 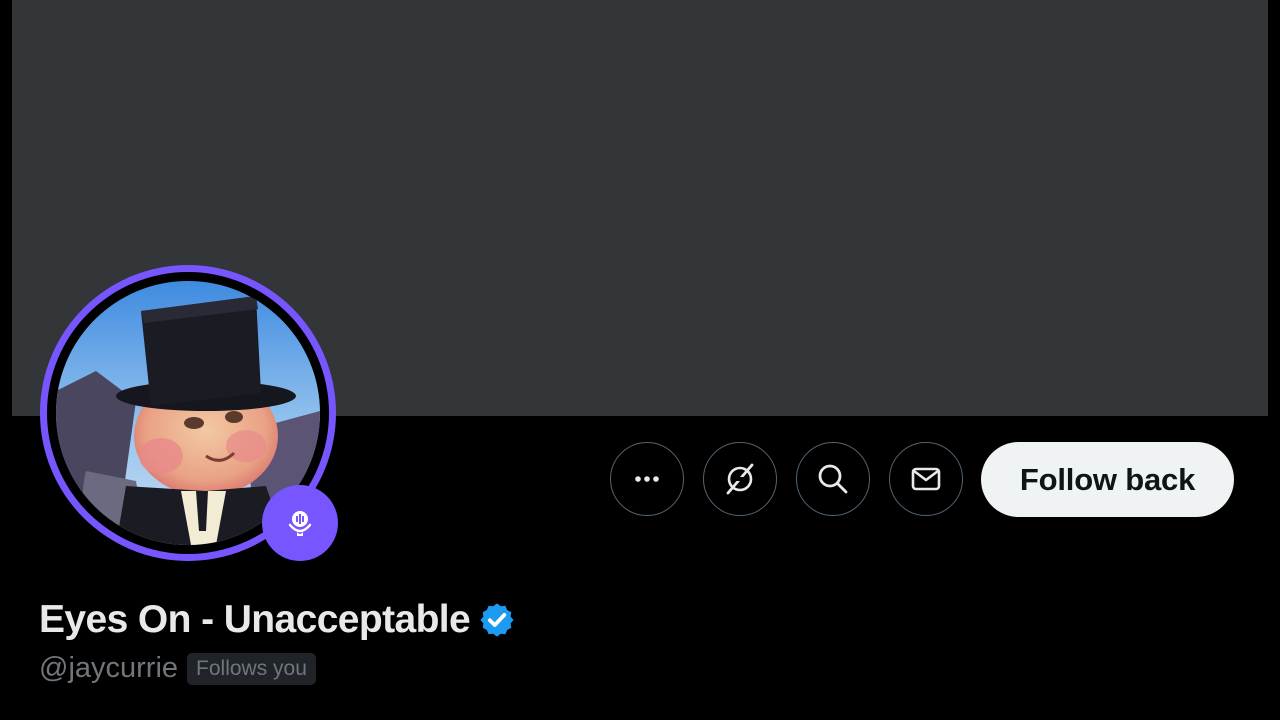 I want to click on search-icon, so click(x=833, y=479).